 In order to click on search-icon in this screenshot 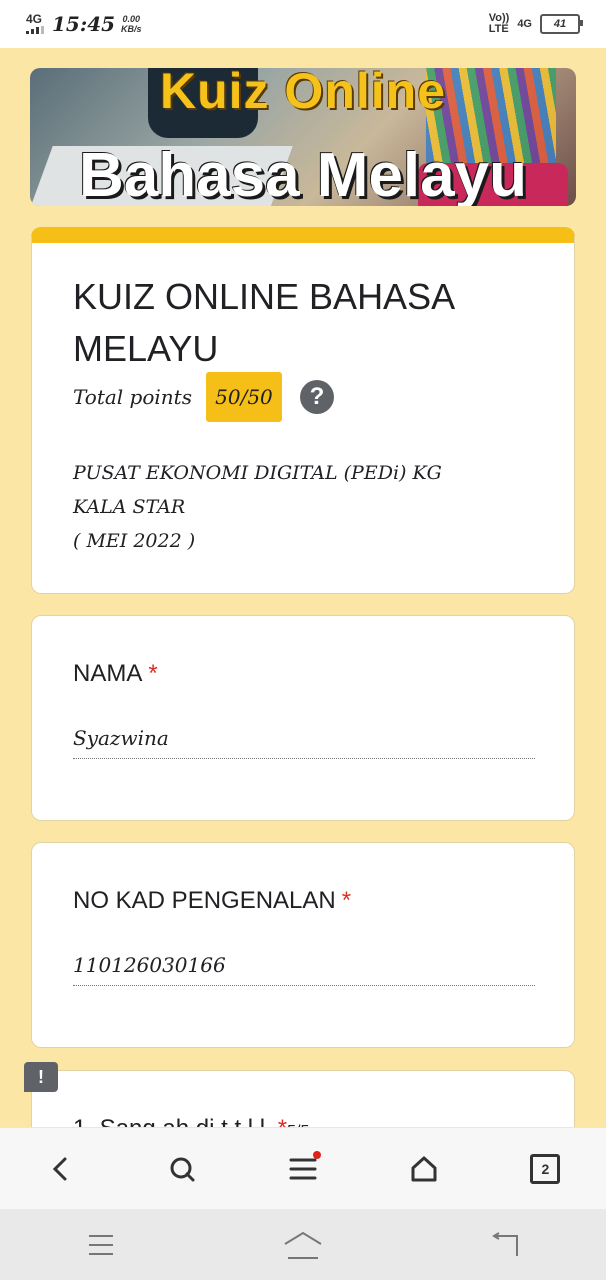, I will do `click(182, 1169)`.